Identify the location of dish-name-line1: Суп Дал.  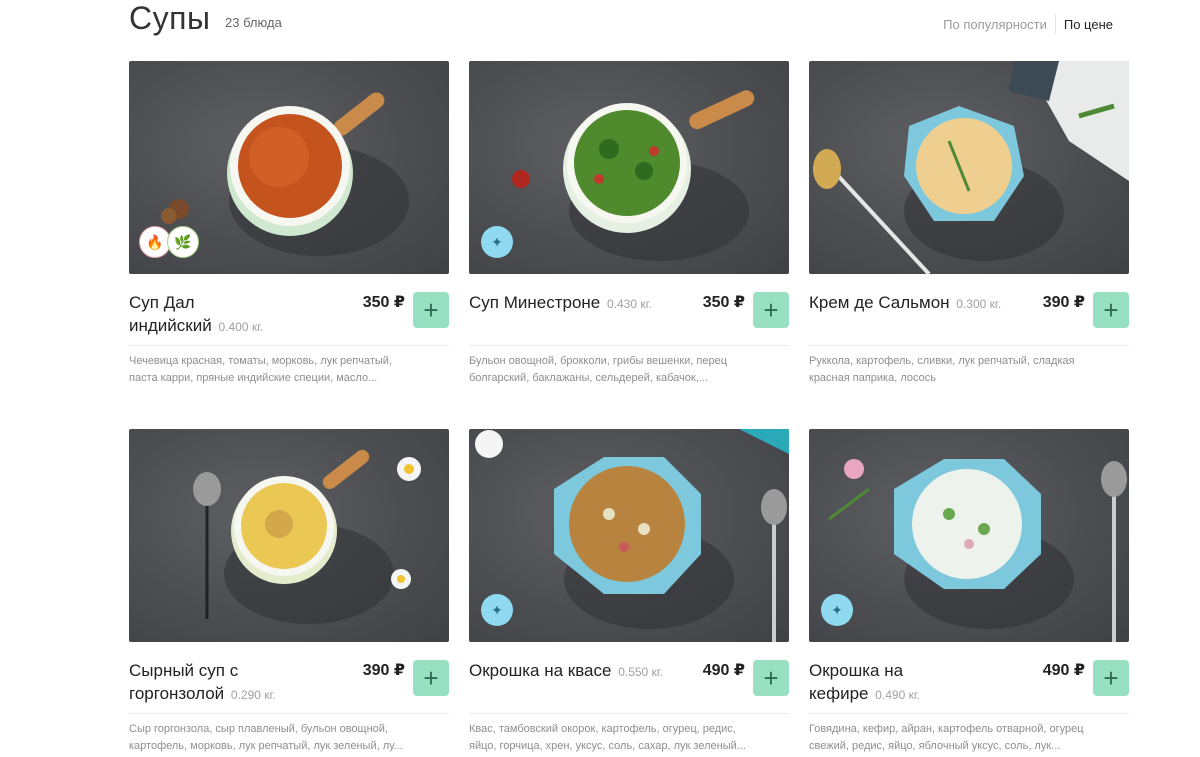
(162, 302).